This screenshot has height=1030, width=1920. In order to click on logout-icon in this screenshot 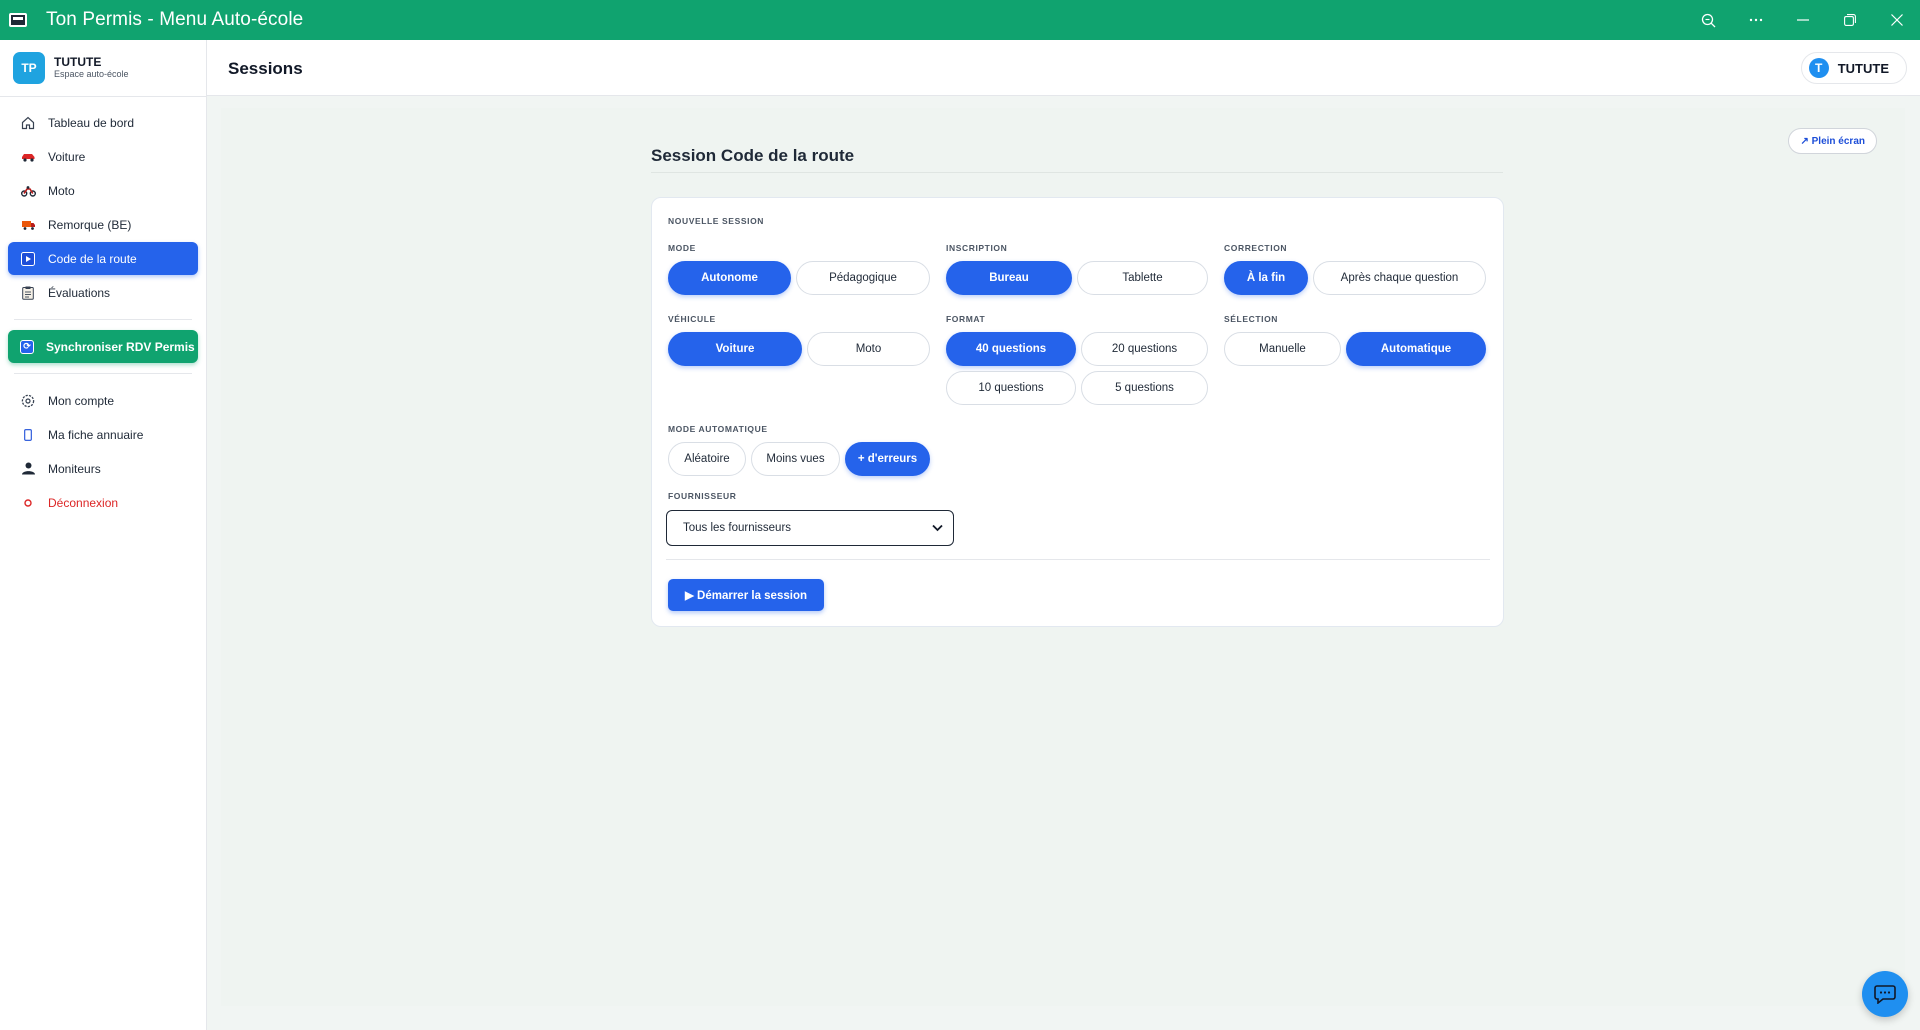, I will do `click(28, 503)`.